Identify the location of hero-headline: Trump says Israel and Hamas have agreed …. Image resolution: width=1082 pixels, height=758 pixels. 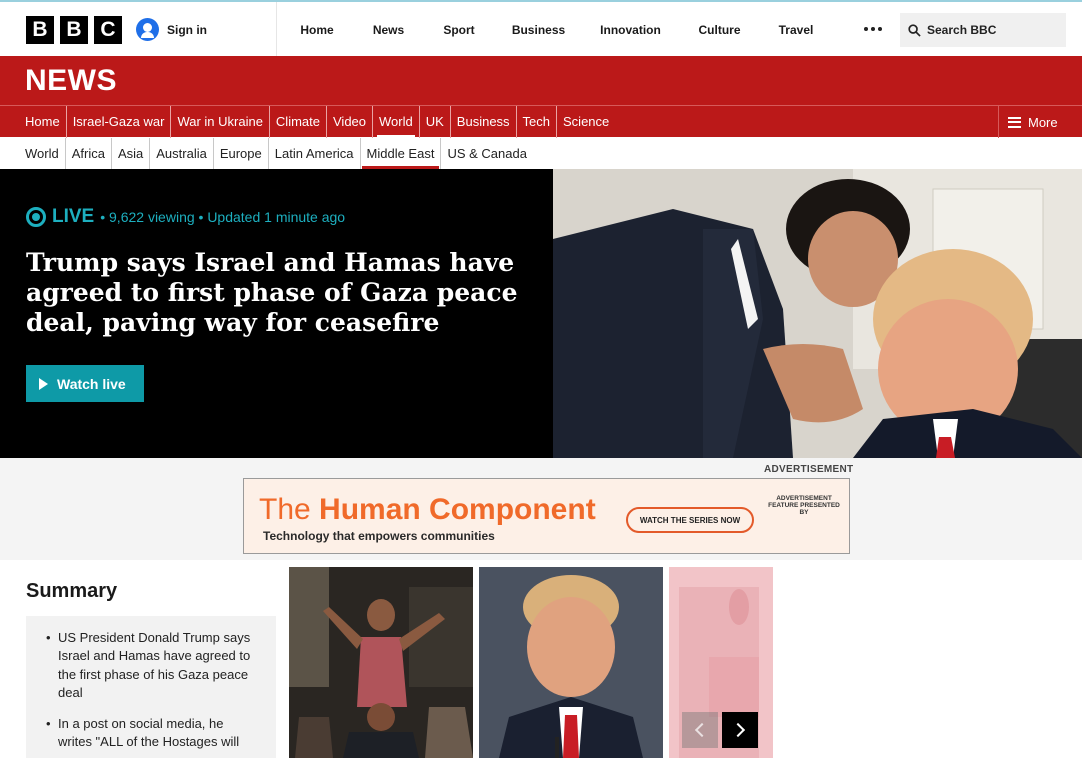
(276, 293).